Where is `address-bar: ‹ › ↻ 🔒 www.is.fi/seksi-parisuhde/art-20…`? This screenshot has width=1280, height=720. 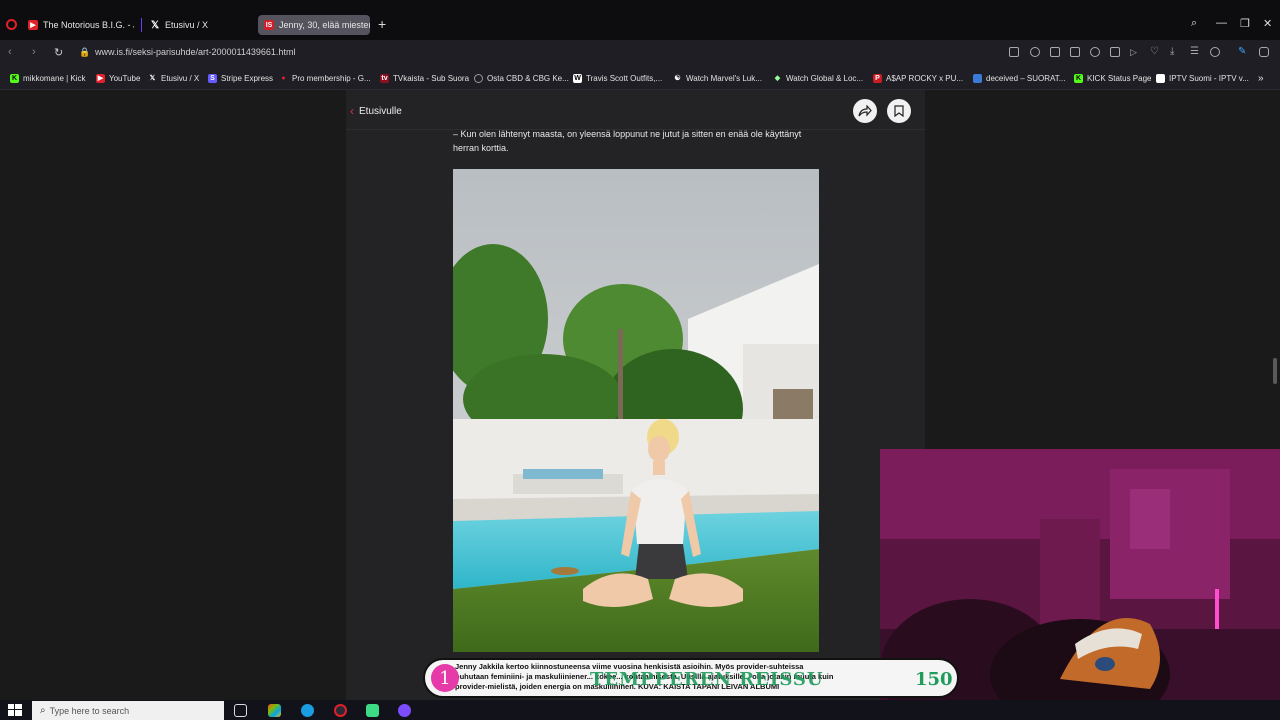 address-bar: ‹ › ↻ 🔒 www.is.fi/seksi-parisuhde/art-20… is located at coordinates (640, 53).